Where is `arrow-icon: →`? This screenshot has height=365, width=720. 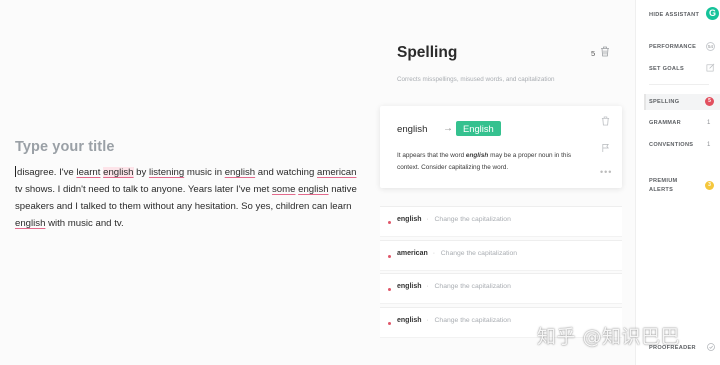
arrow-icon: → is located at coordinates (448, 128).